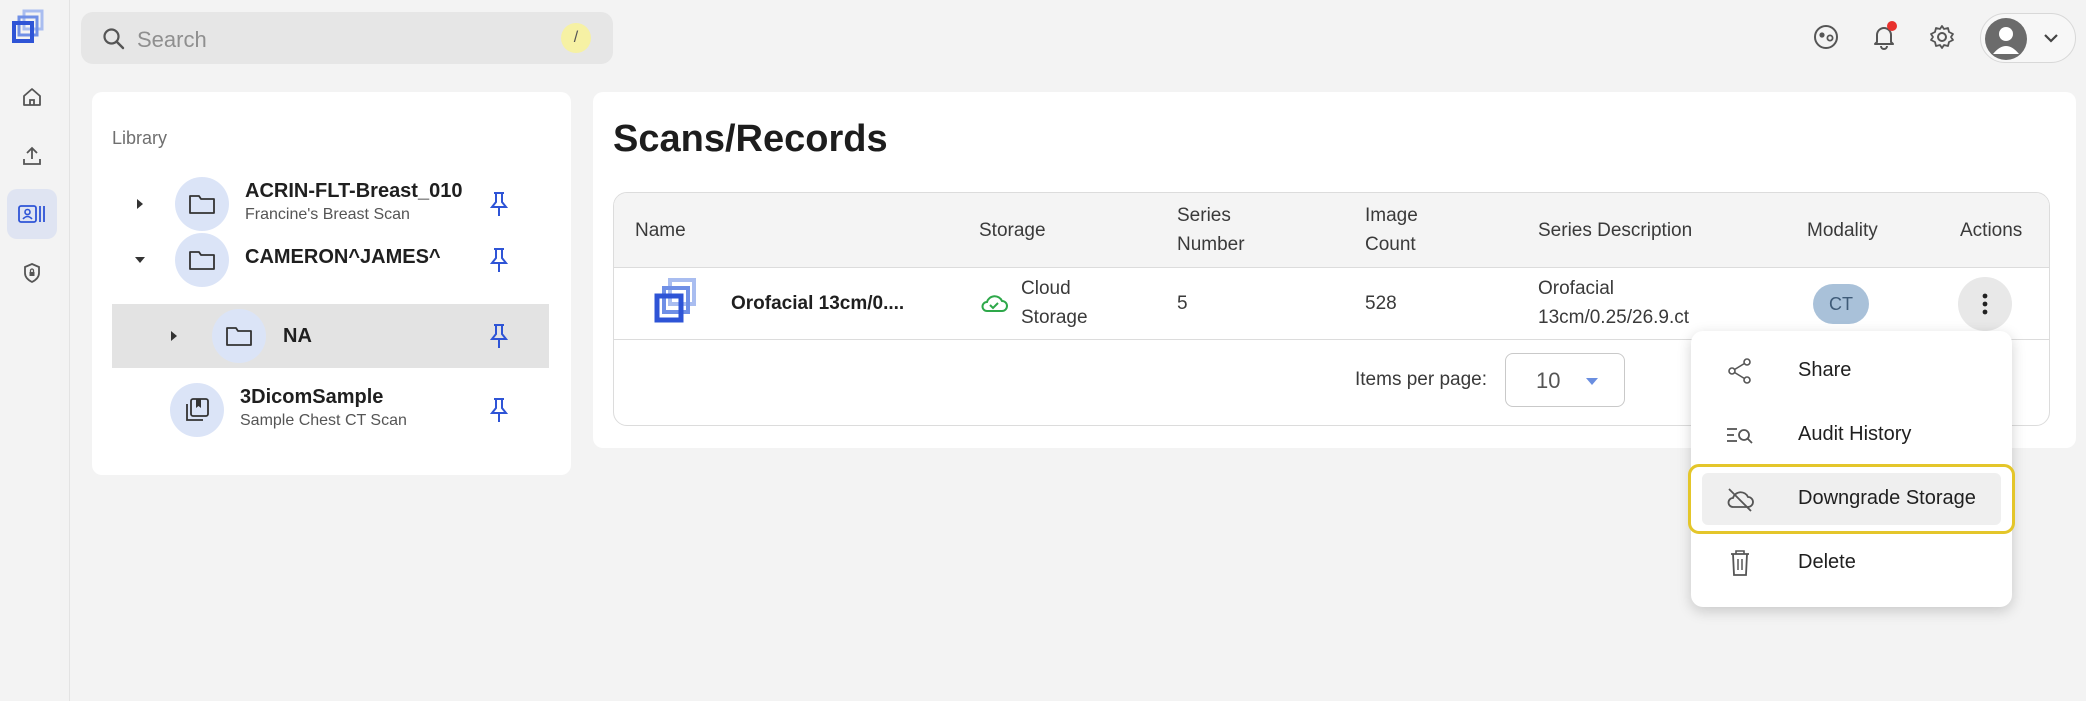 Image resolution: width=2086 pixels, height=701 pixels. I want to click on column-header-modality: Modality, so click(1842, 230).